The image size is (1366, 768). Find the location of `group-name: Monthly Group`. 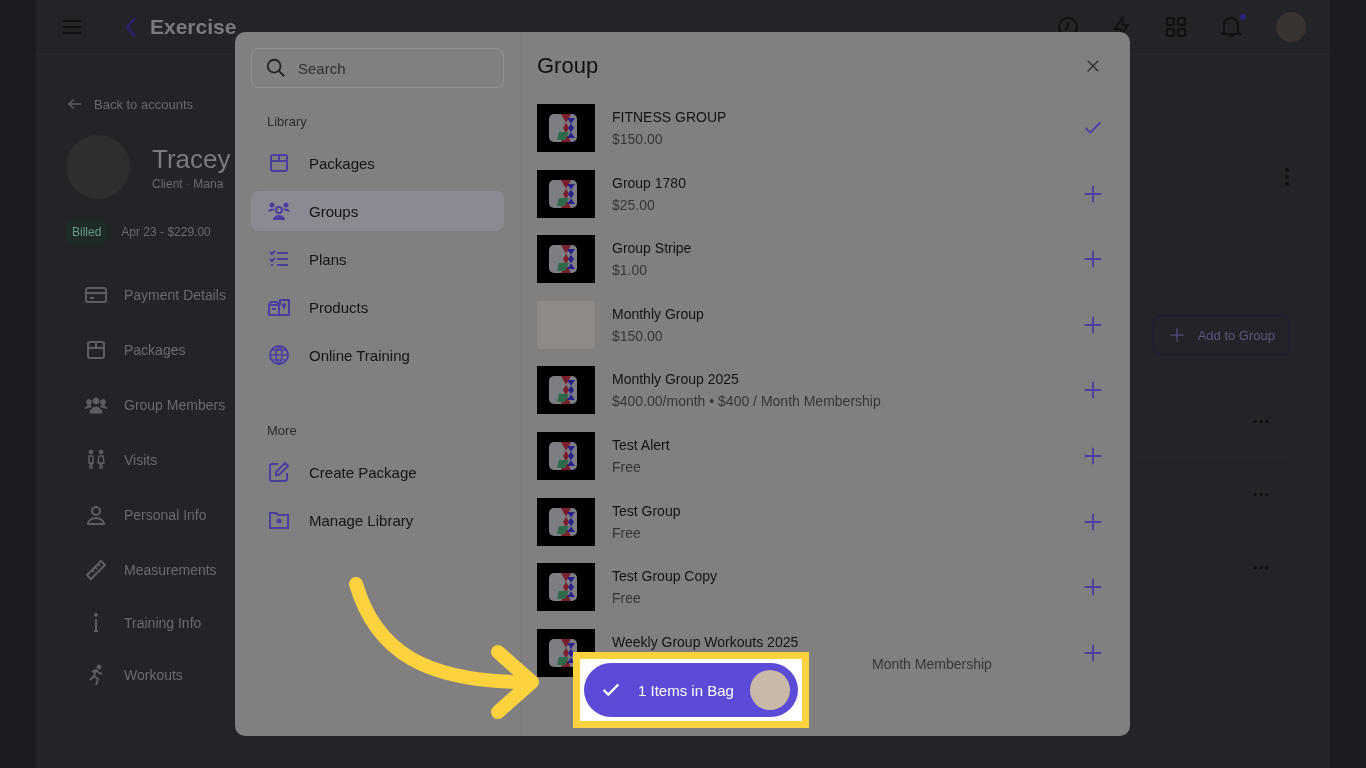

group-name: Monthly Group is located at coordinates (658, 313).